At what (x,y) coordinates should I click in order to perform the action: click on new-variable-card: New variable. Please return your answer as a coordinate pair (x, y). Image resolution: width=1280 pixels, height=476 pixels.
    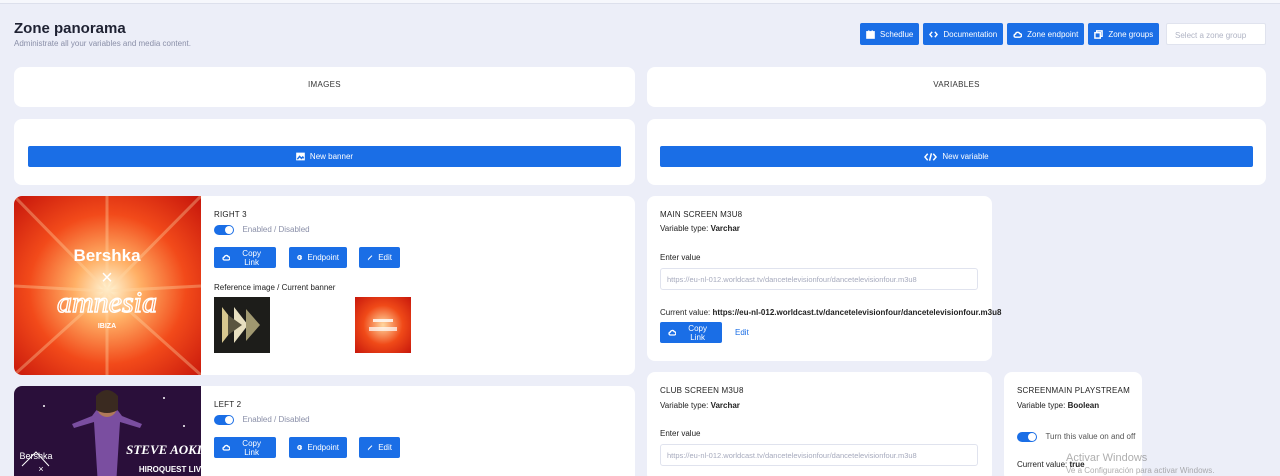
    Looking at the image, I should click on (956, 152).